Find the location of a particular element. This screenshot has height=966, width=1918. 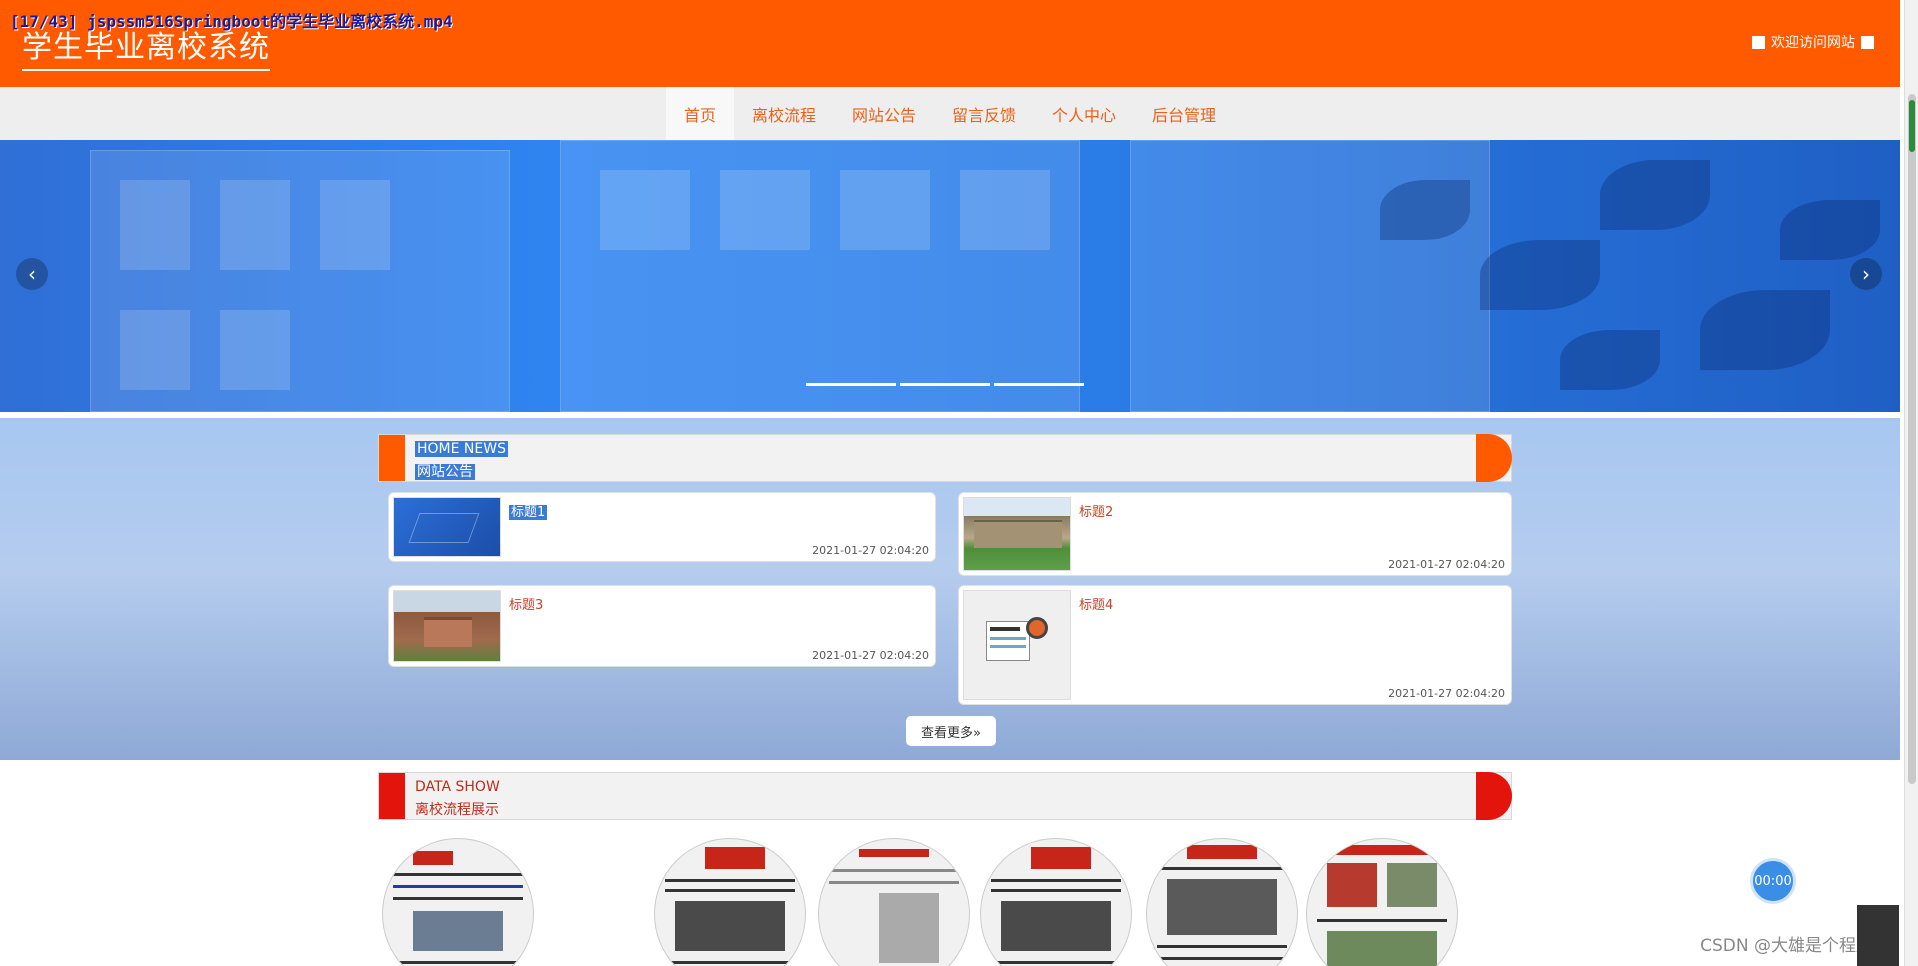

datashow-cn-title: 离校流程展示 is located at coordinates (457, 810).